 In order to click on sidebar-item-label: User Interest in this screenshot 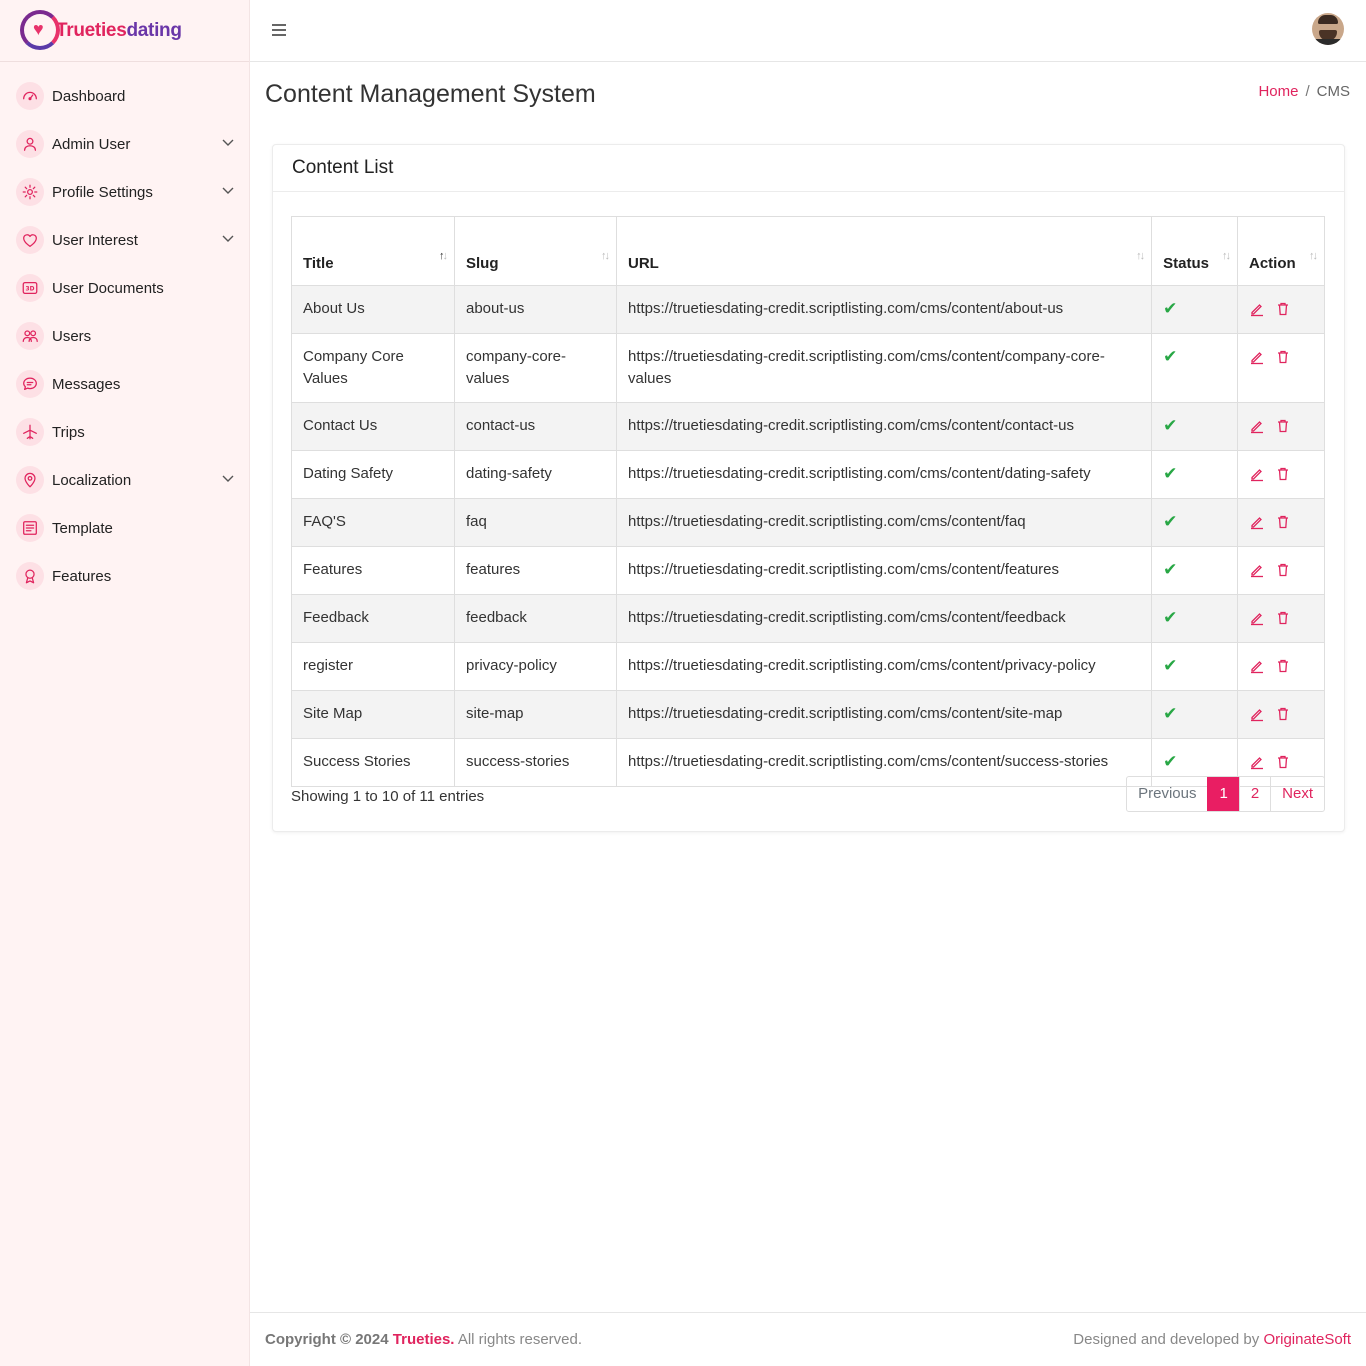, I will do `click(95, 240)`.